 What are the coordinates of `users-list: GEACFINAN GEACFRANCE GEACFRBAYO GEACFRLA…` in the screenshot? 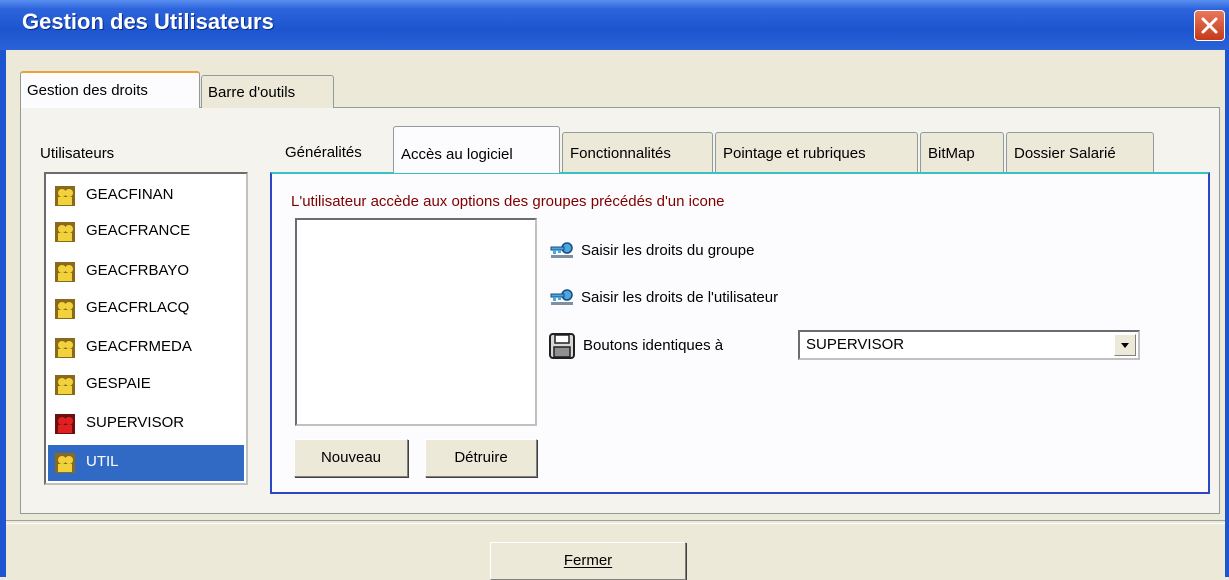 It's located at (146, 328).